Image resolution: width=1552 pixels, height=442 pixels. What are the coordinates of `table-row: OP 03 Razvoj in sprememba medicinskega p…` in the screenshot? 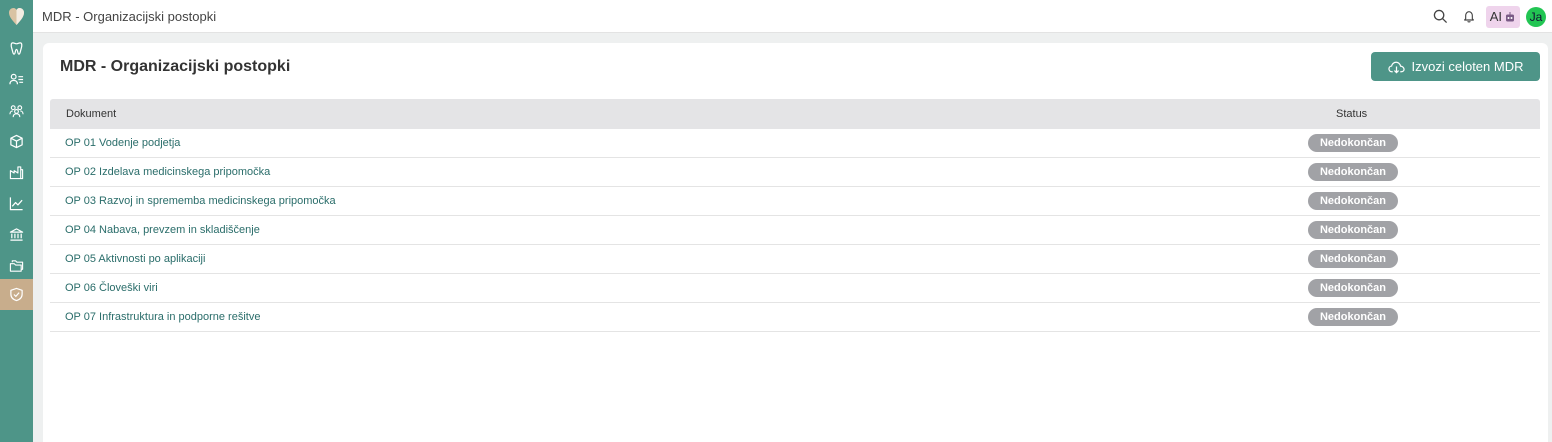 It's located at (795, 201).